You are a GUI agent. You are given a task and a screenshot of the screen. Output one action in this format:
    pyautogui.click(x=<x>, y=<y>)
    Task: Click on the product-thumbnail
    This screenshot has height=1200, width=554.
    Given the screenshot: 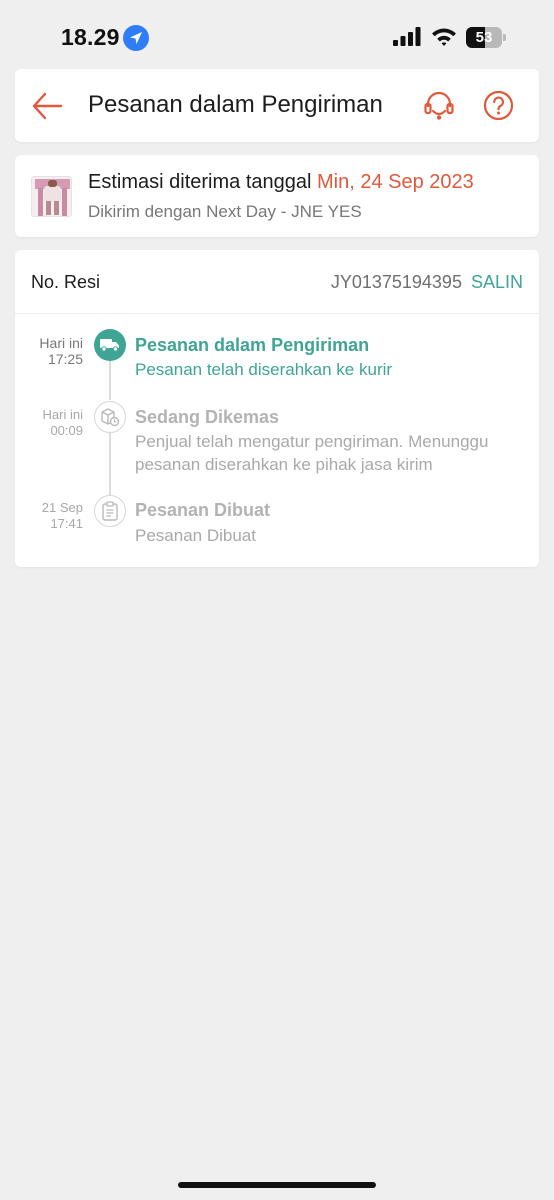 What is the action you would take?
    pyautogui.click(x=51, y=196)
    